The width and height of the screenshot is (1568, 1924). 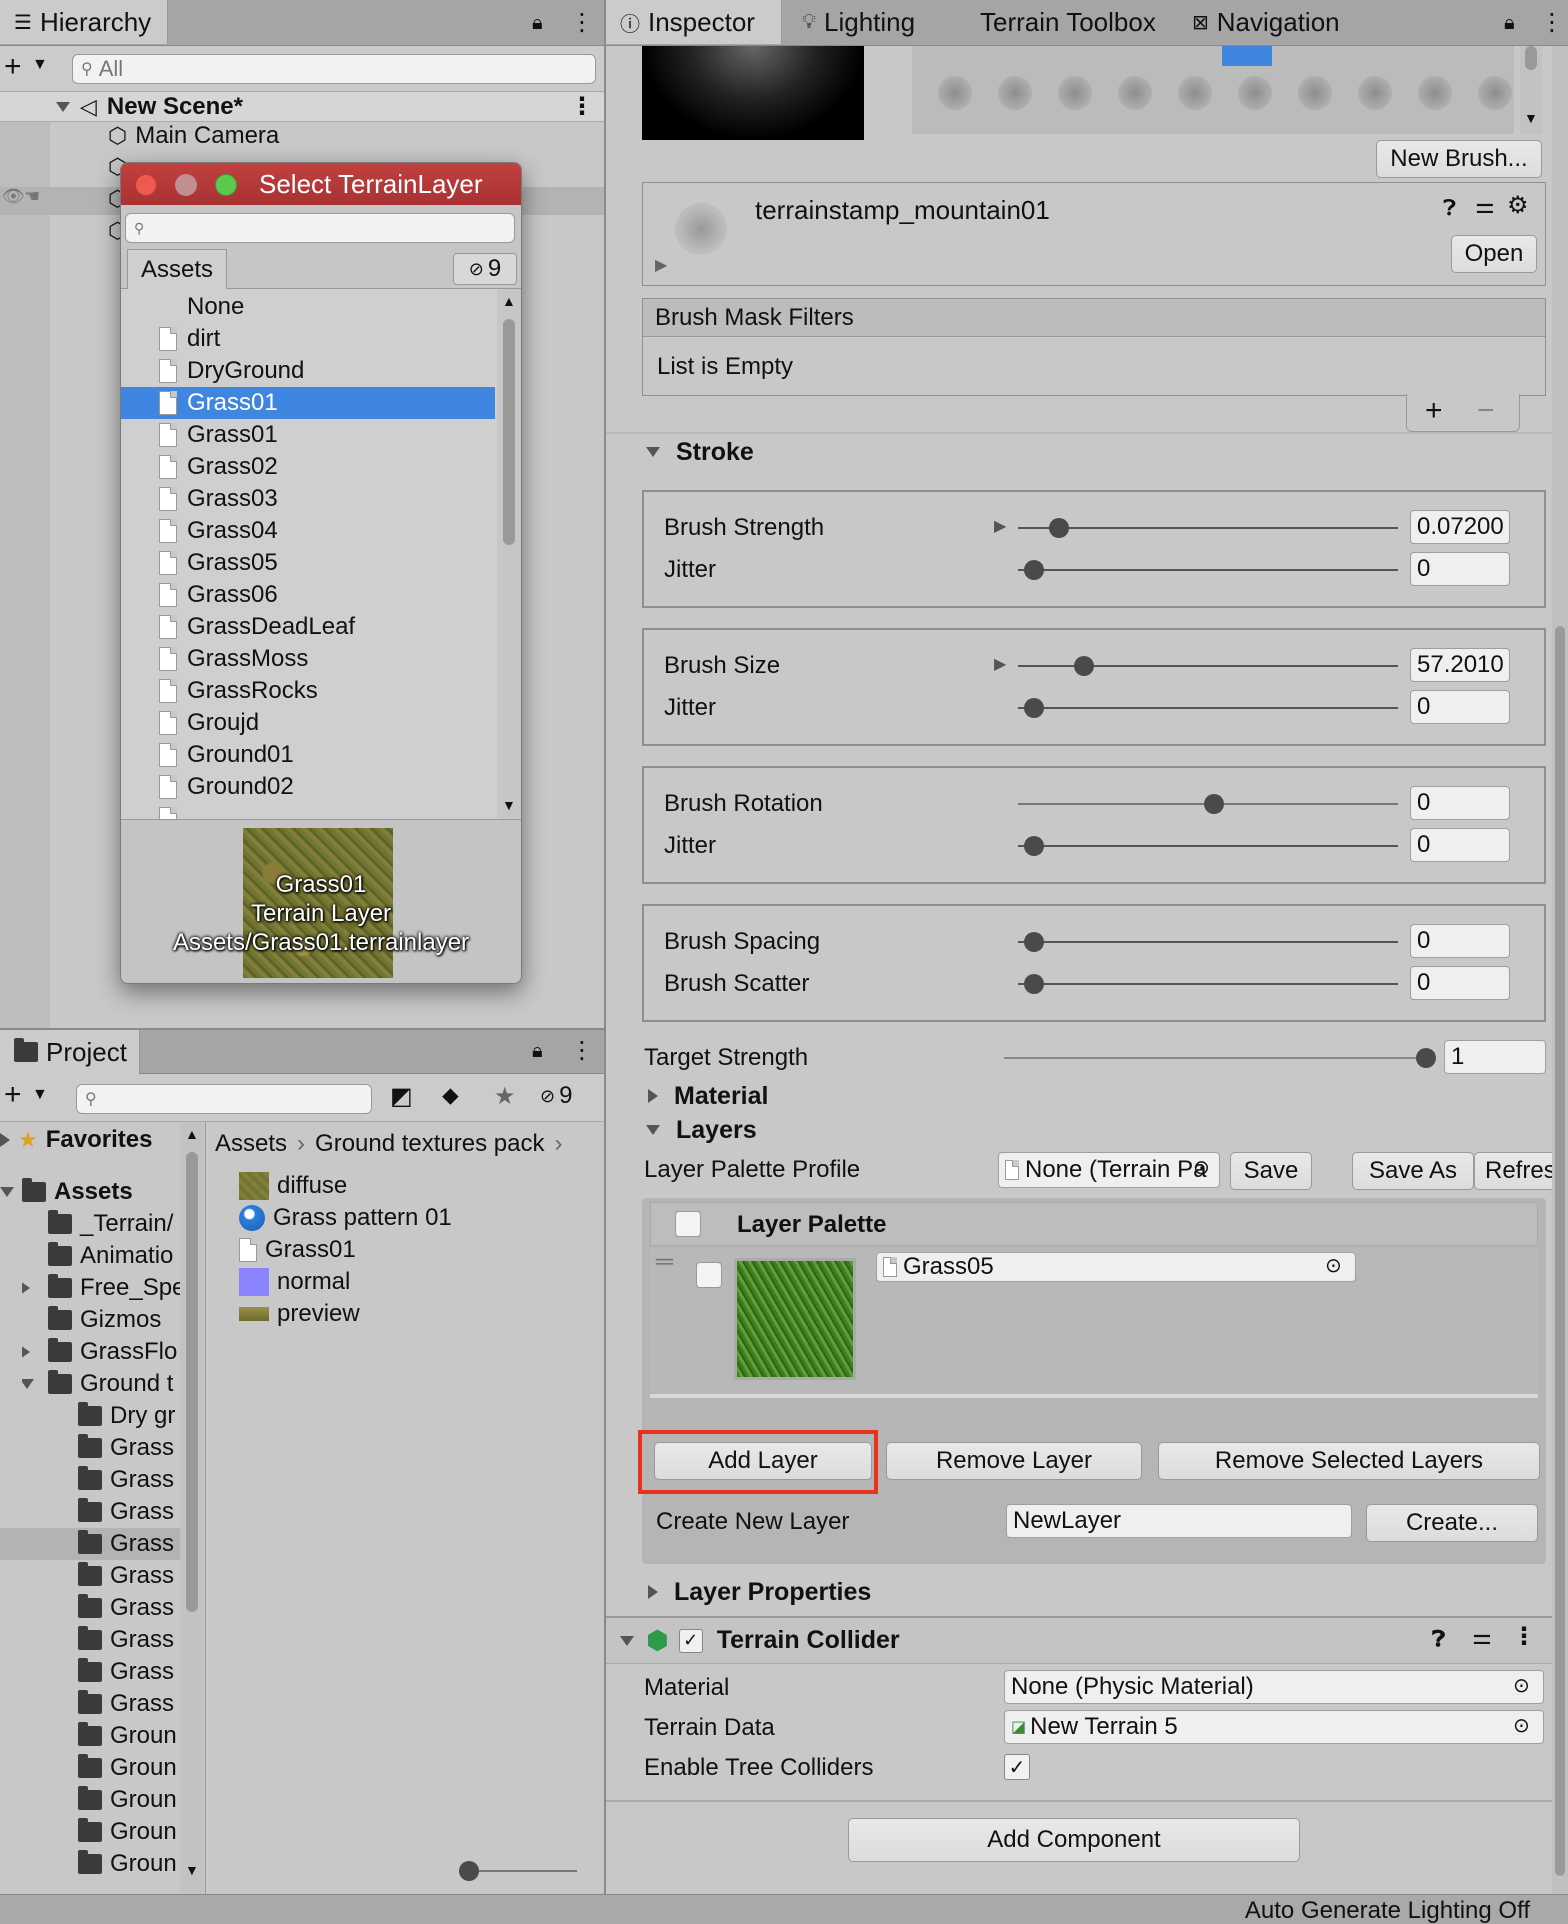 I want to click on picker-list-item: Grass02, so click(x=308, y=467).